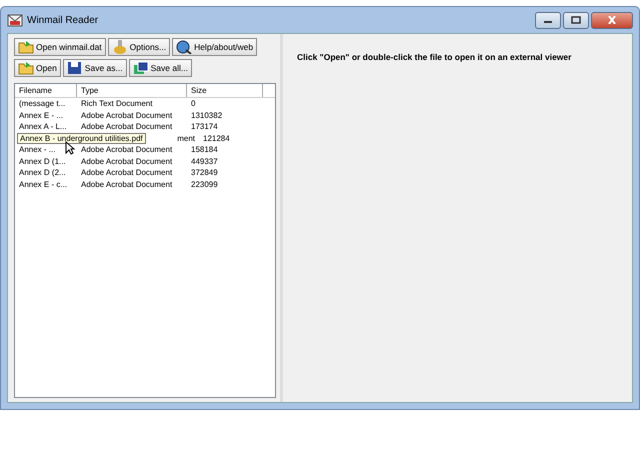  I want to click on table-cell: 223099, so click(204, 184).